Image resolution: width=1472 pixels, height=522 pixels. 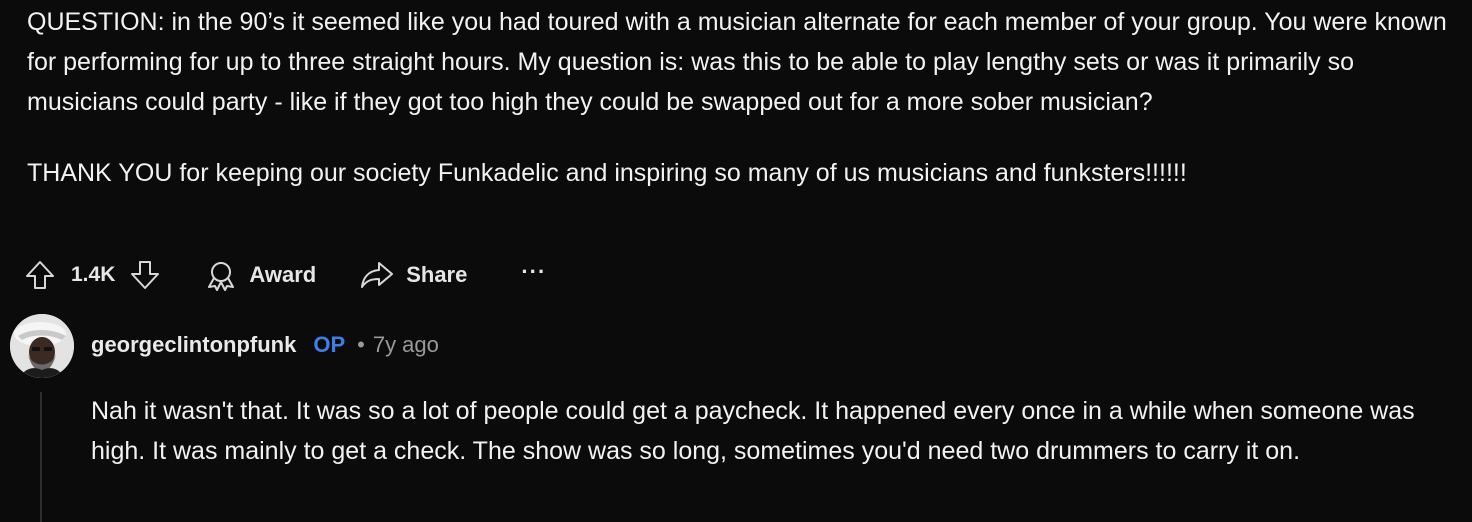 I want to click on reply-timestamp: 7y ago, so click(x=406, y=345).